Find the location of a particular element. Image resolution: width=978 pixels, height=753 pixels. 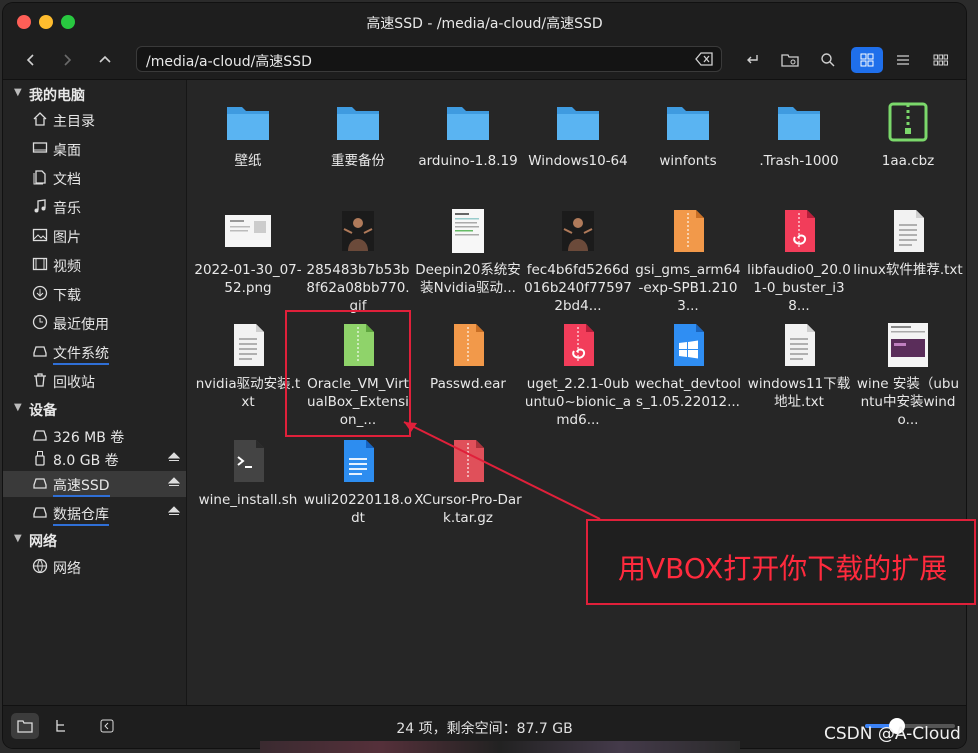

annotation-callout: 用VBOX打开你下载的扩展 is located at coordinates (781, 562).